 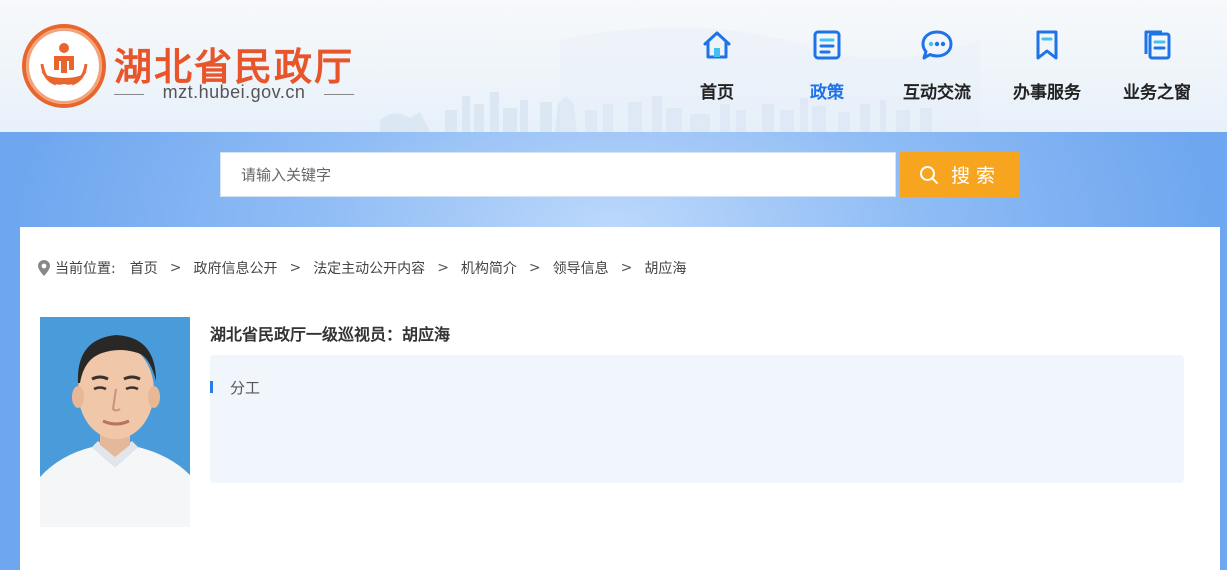 What do you see at coordinates (1157, 93) in the screenshot?
I see `nav-label-business: 业务之窗` at bounding box center [1157, 93].